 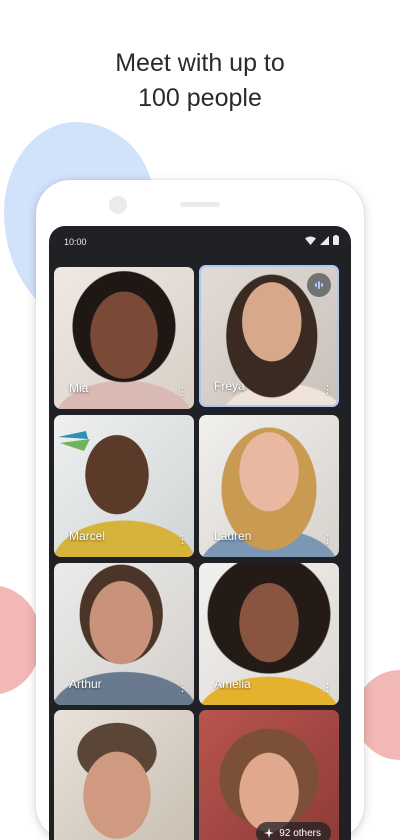 What do you see at coordinates (75, 242) in the screenshot?
I see `status-time: 10:00` at bounding box center [75, 242].